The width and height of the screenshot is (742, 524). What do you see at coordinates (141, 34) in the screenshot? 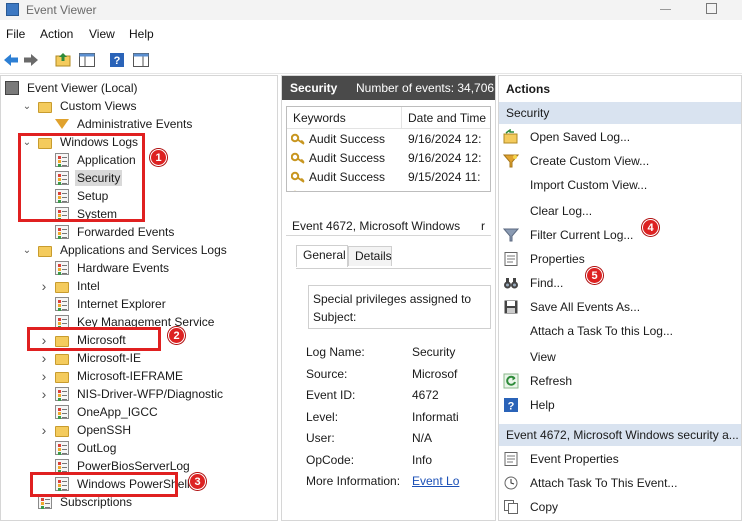
I see `menu-help: Help` at bounding box center [141, 34].